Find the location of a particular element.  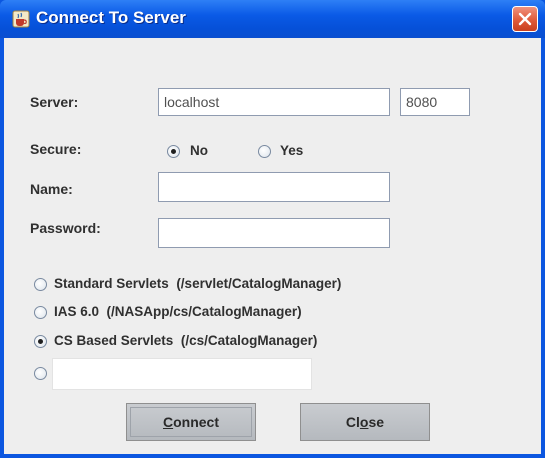

option-path: (/cs/CatalogManager) is located at coordinates (249, 340).